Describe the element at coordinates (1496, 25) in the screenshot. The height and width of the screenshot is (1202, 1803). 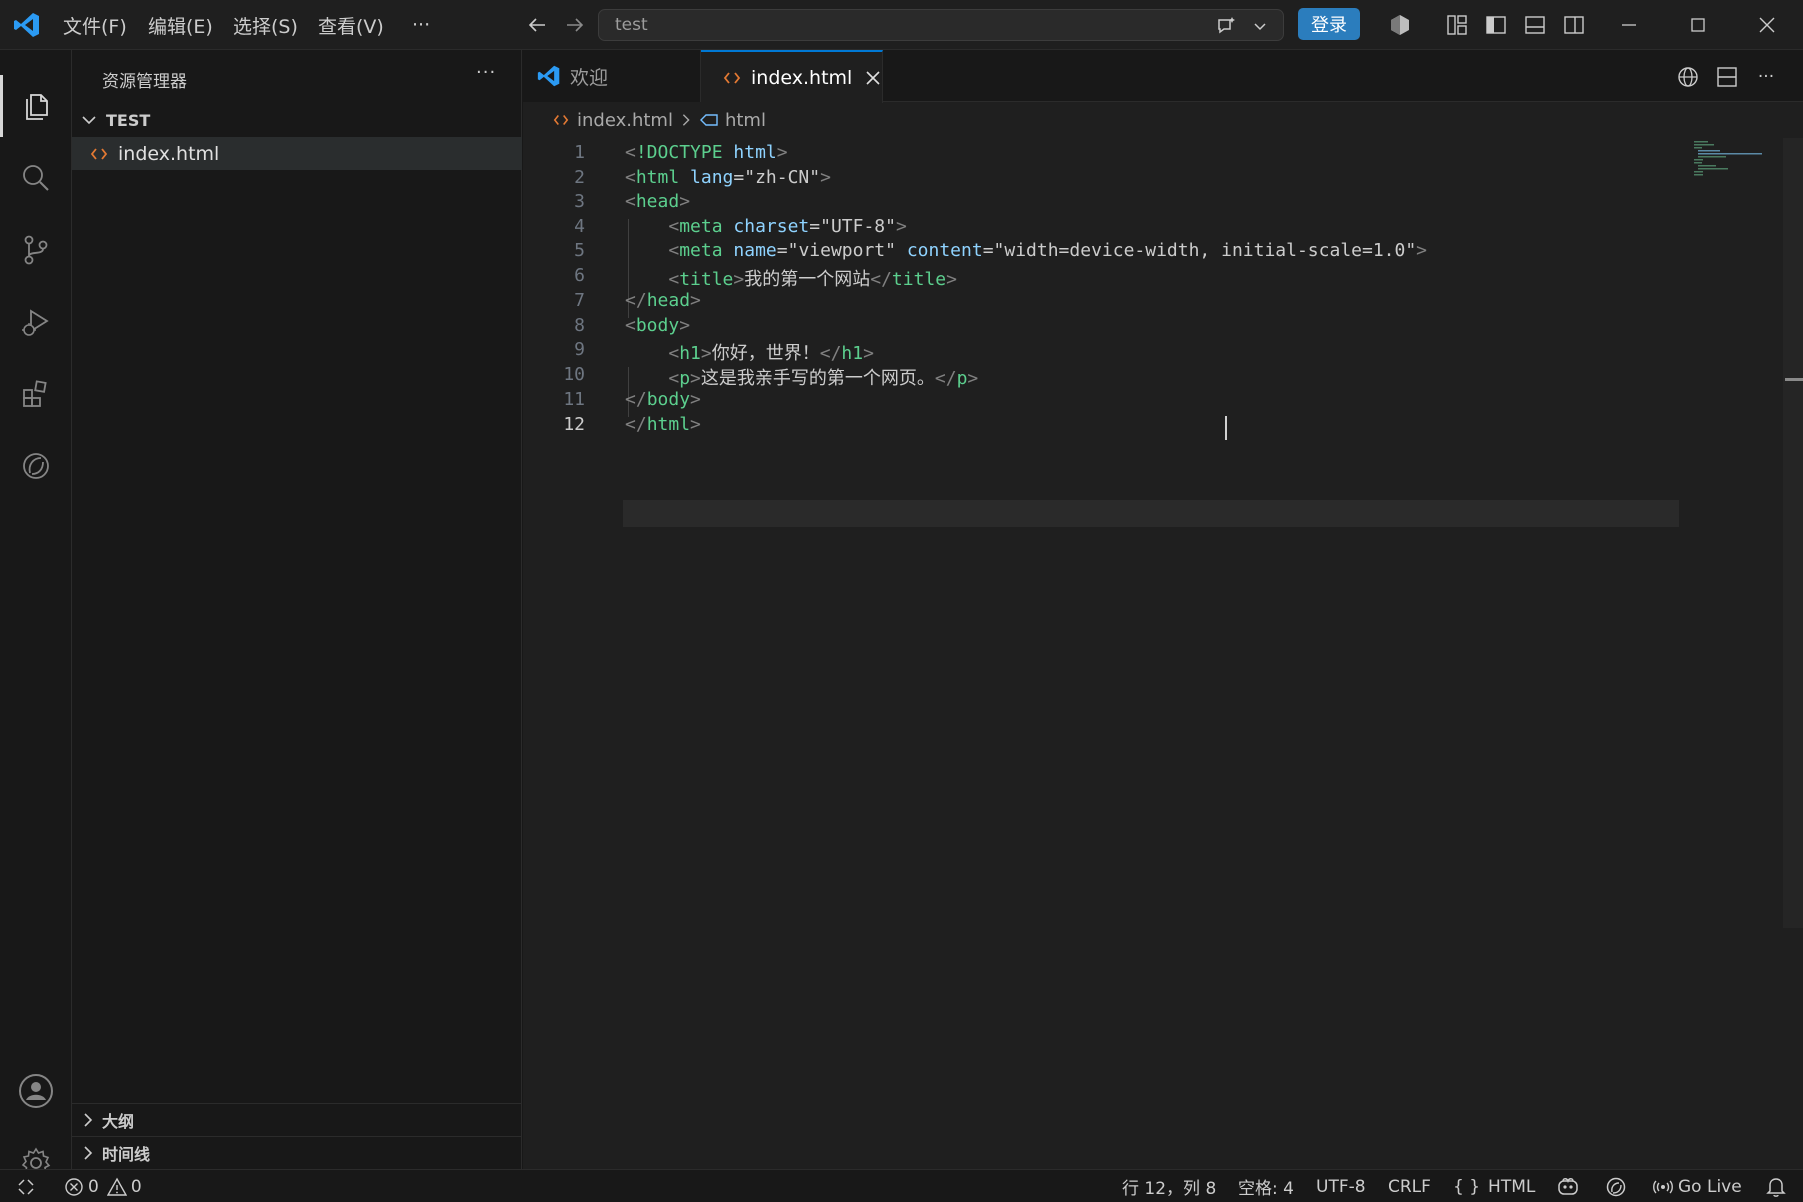
I see `toggle-primary-sidebar-icon` at that location.